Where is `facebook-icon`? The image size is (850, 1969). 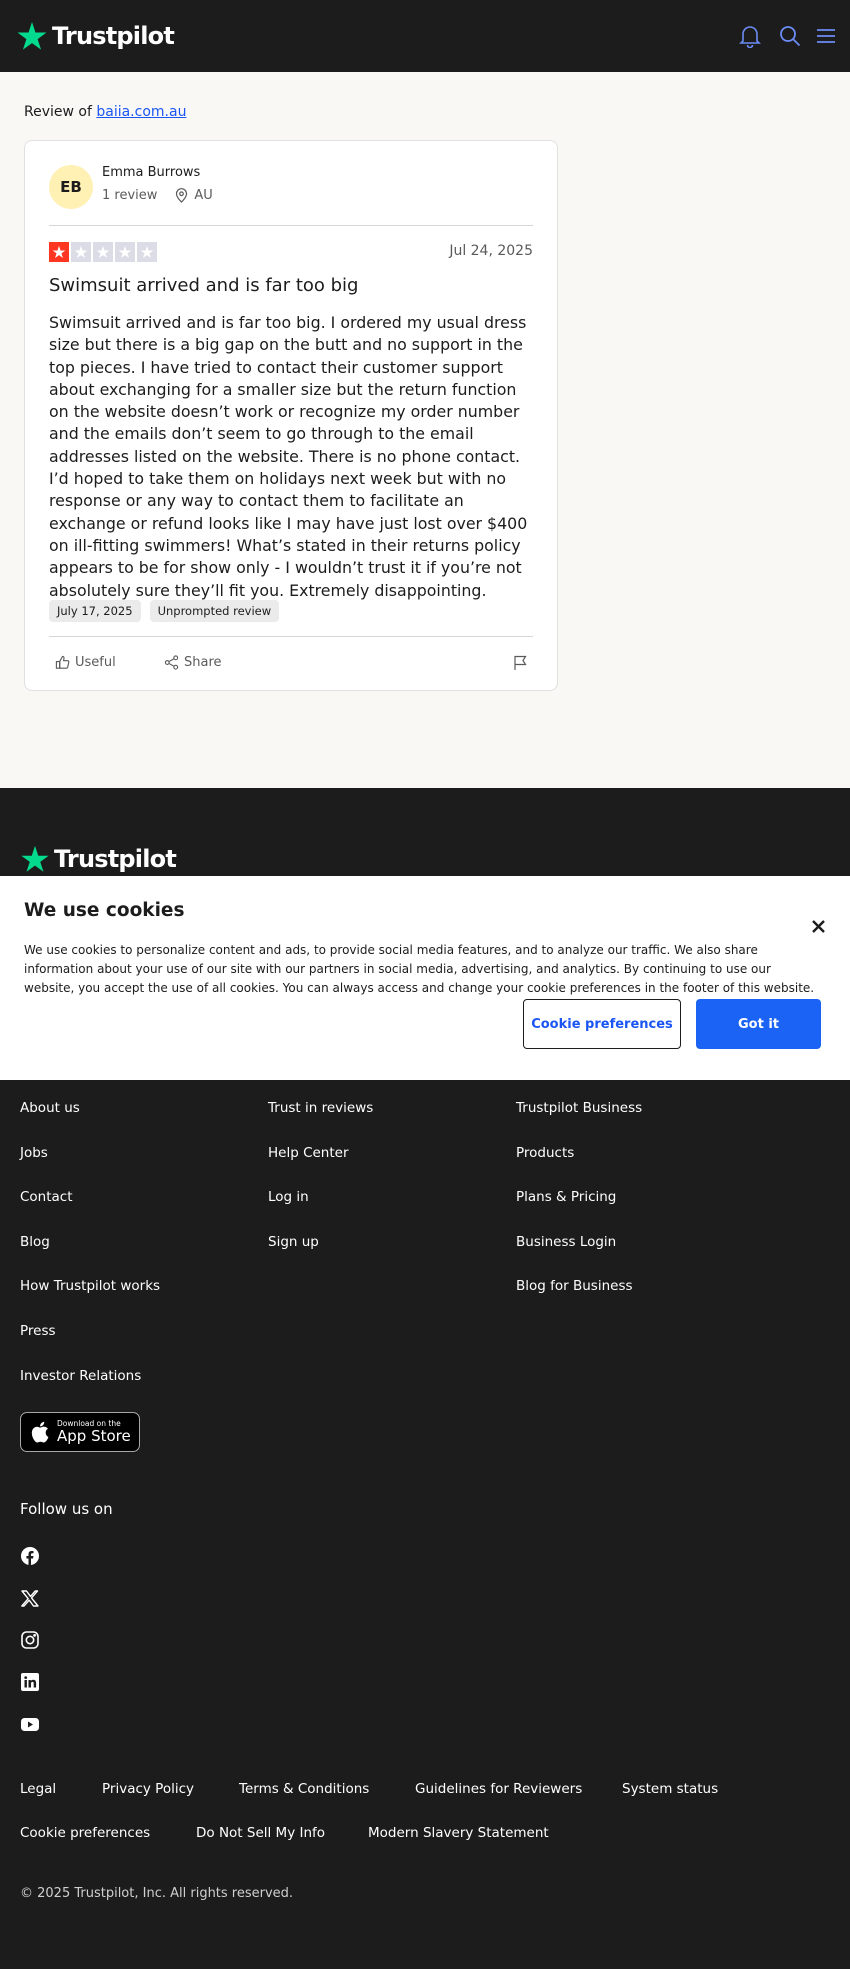 facebook-icon is located at coordinates (30, 1556).